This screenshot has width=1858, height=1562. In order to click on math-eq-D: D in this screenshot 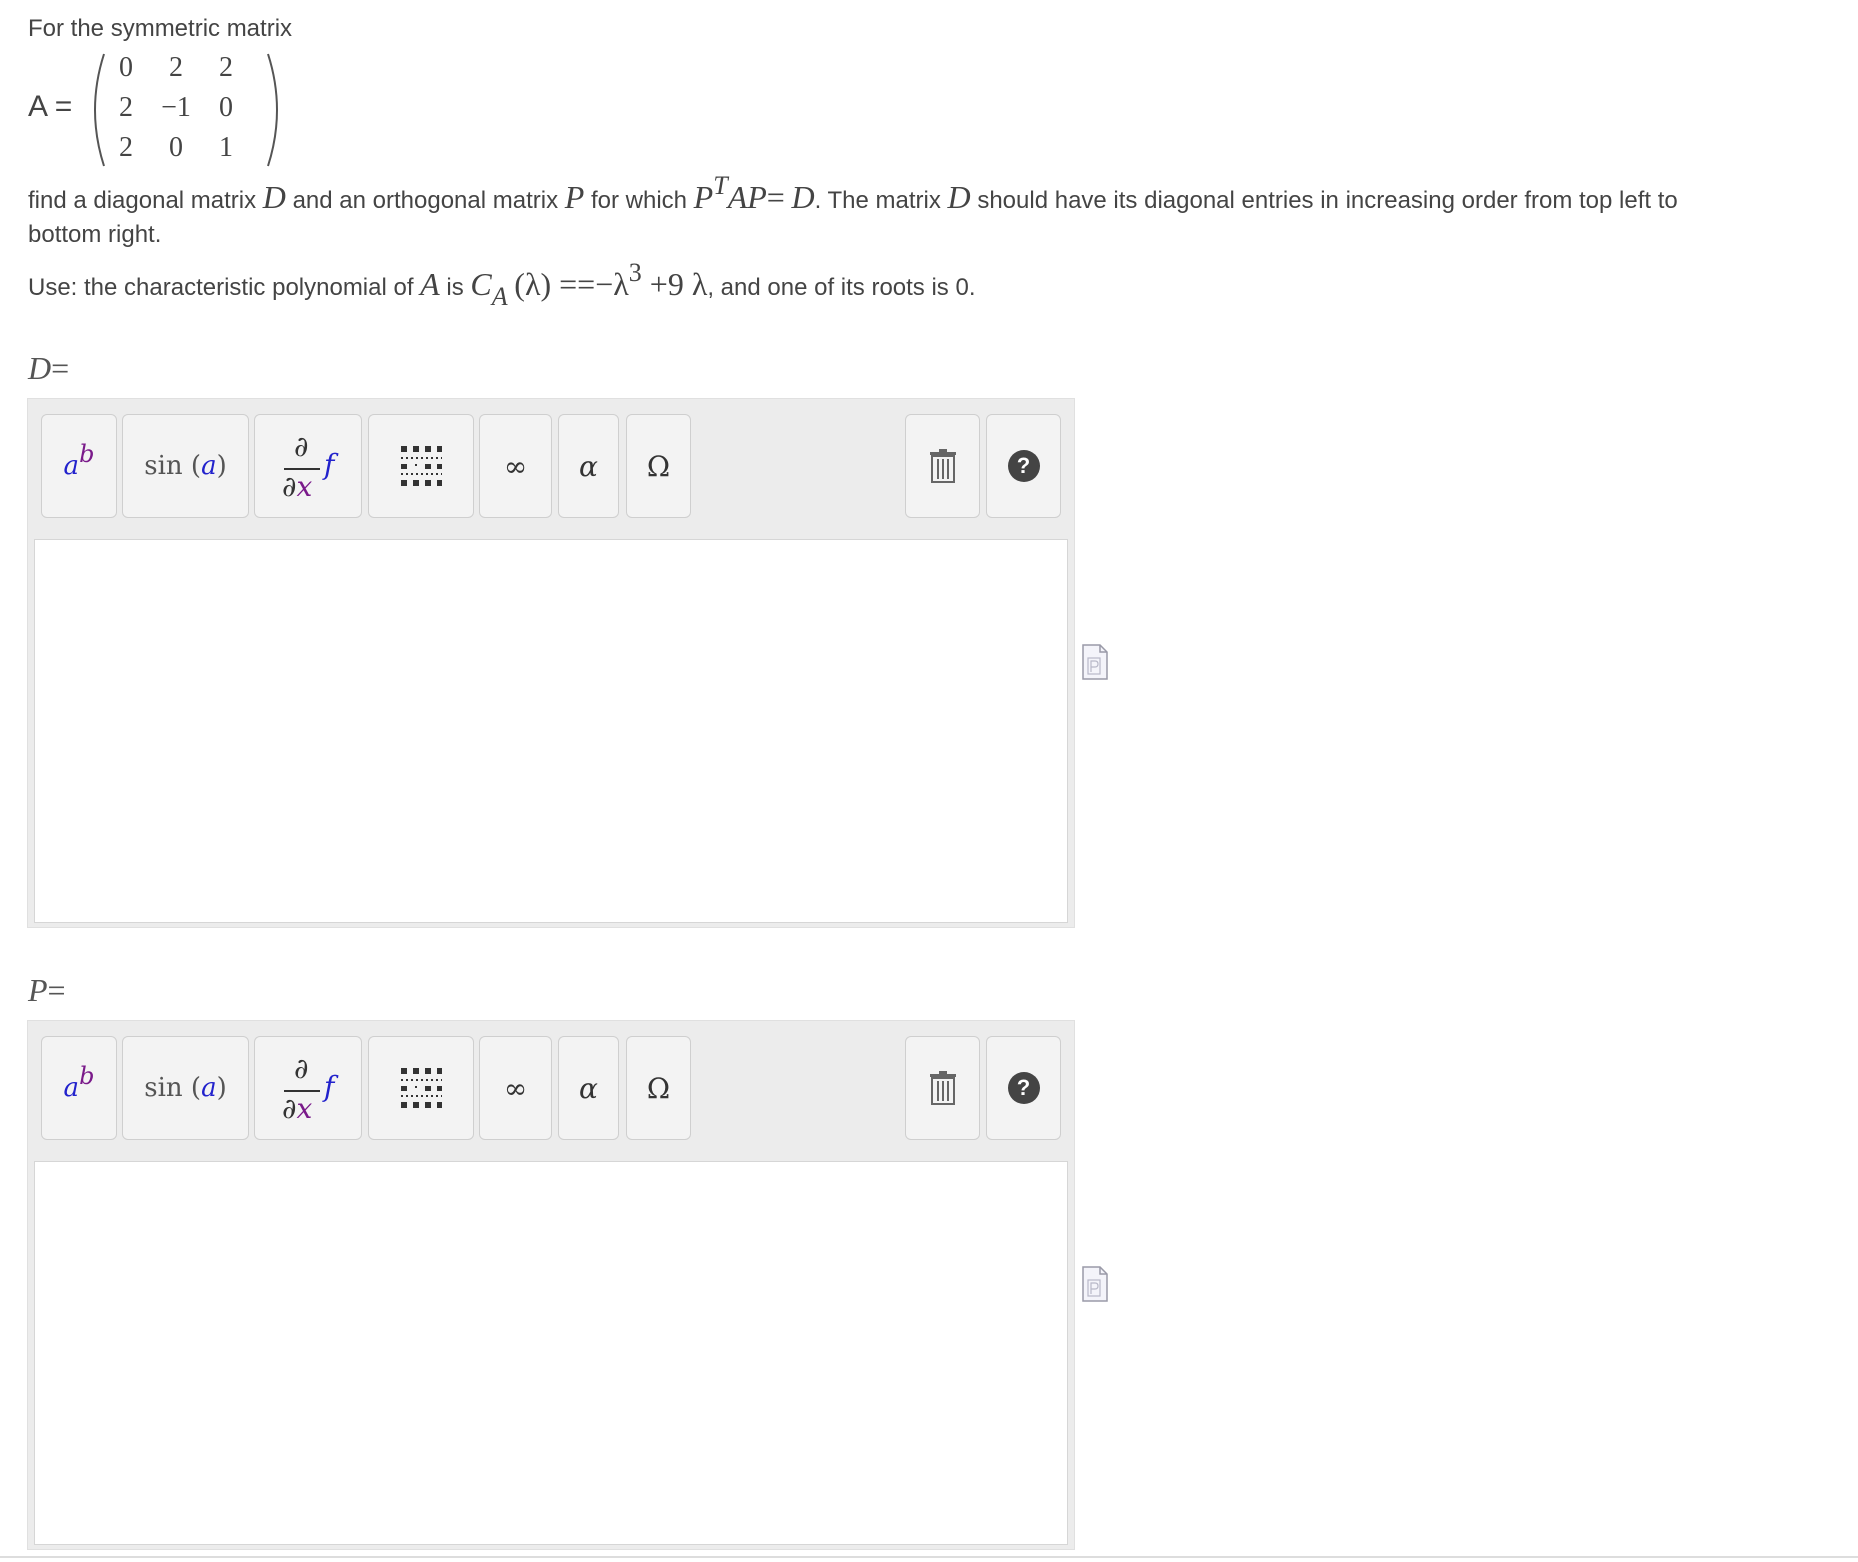, I will do `click(803, 197)`.